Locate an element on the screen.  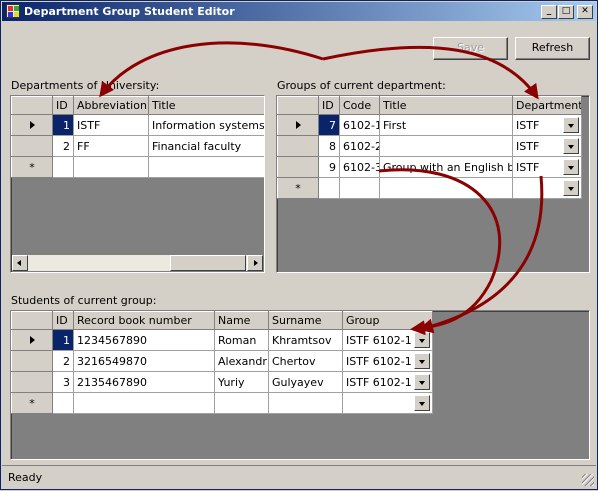
cell-id: 7 is located at coordinates (329, 125).